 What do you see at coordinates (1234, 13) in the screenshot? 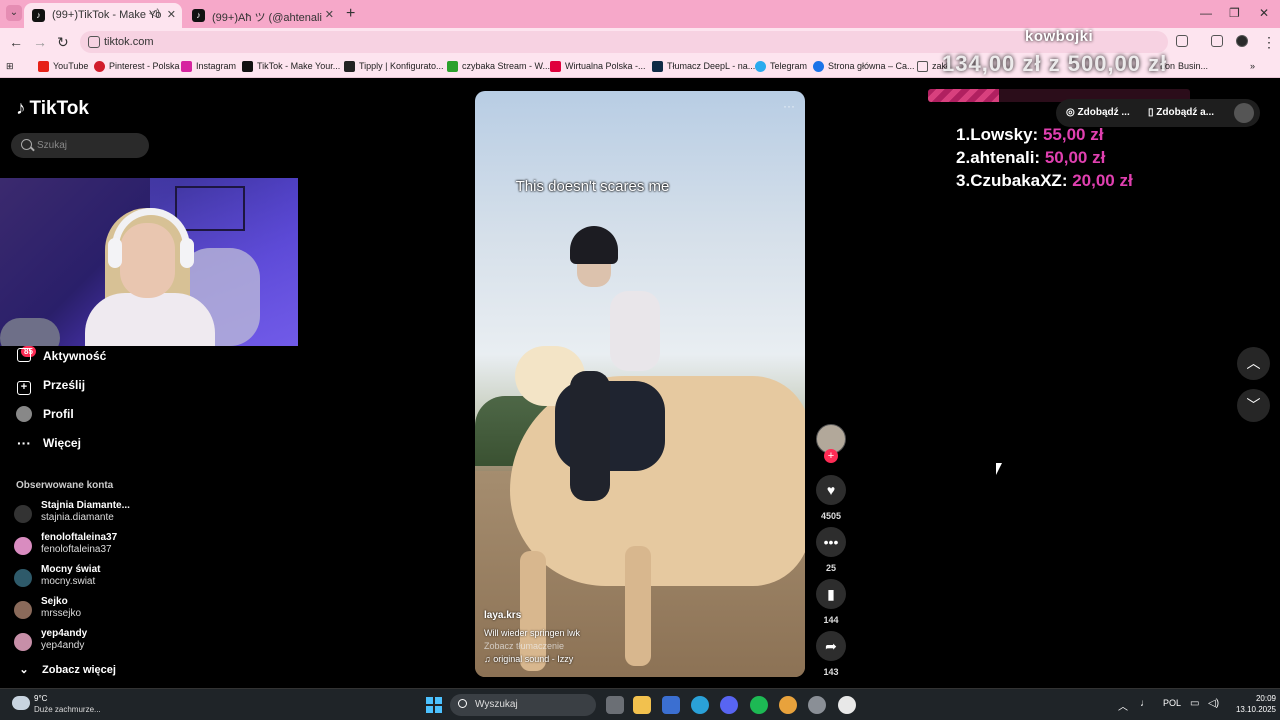
I see `restore-button: ❐` at bounding box center [1234, 13].